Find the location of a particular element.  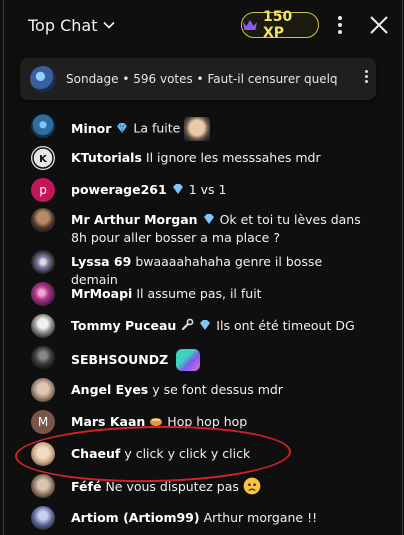

chat-message: K KTutorials Il ignore les messsahes mdr is located at coordinates (203, 158).